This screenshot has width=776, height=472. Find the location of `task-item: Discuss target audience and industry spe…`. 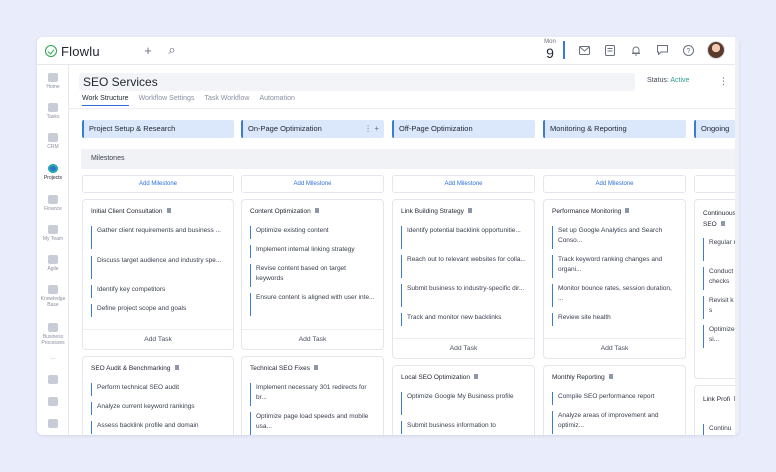

task-item: Discuss target audience and industry spe… is located at coordinates (158, 267).